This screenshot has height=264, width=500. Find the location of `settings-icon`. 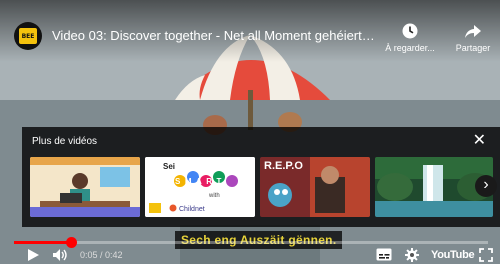

settings-icon is located at coordinates (412, 255).